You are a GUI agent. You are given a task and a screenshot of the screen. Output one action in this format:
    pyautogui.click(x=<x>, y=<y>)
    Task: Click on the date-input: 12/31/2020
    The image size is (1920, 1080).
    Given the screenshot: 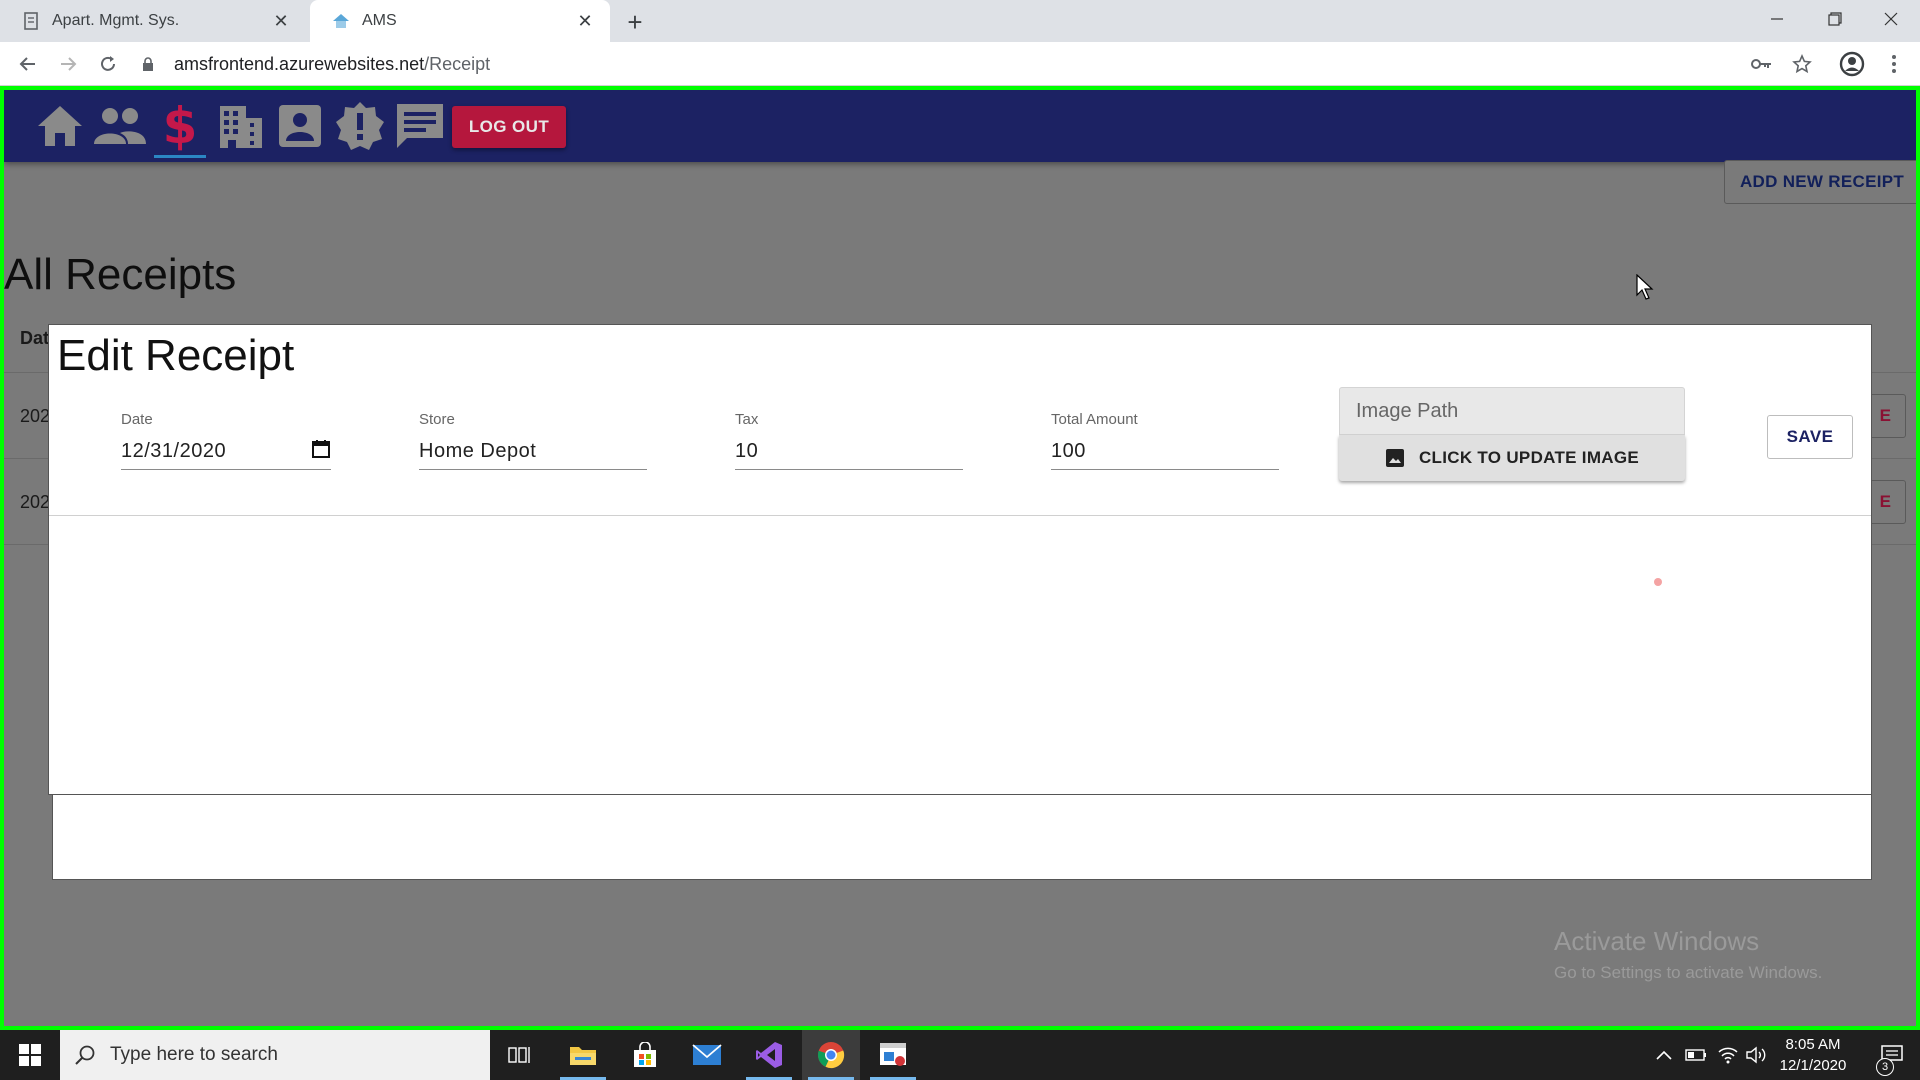 What is the action you would take?
    pyautogui.click(x=226, y=452)
    